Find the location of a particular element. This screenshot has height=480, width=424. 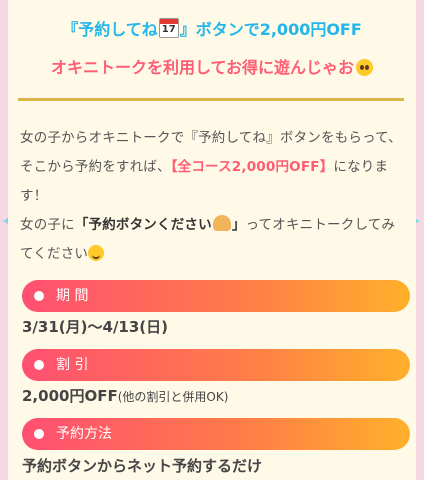

calendar-icon: 17 is located at coordinates (168, 28).